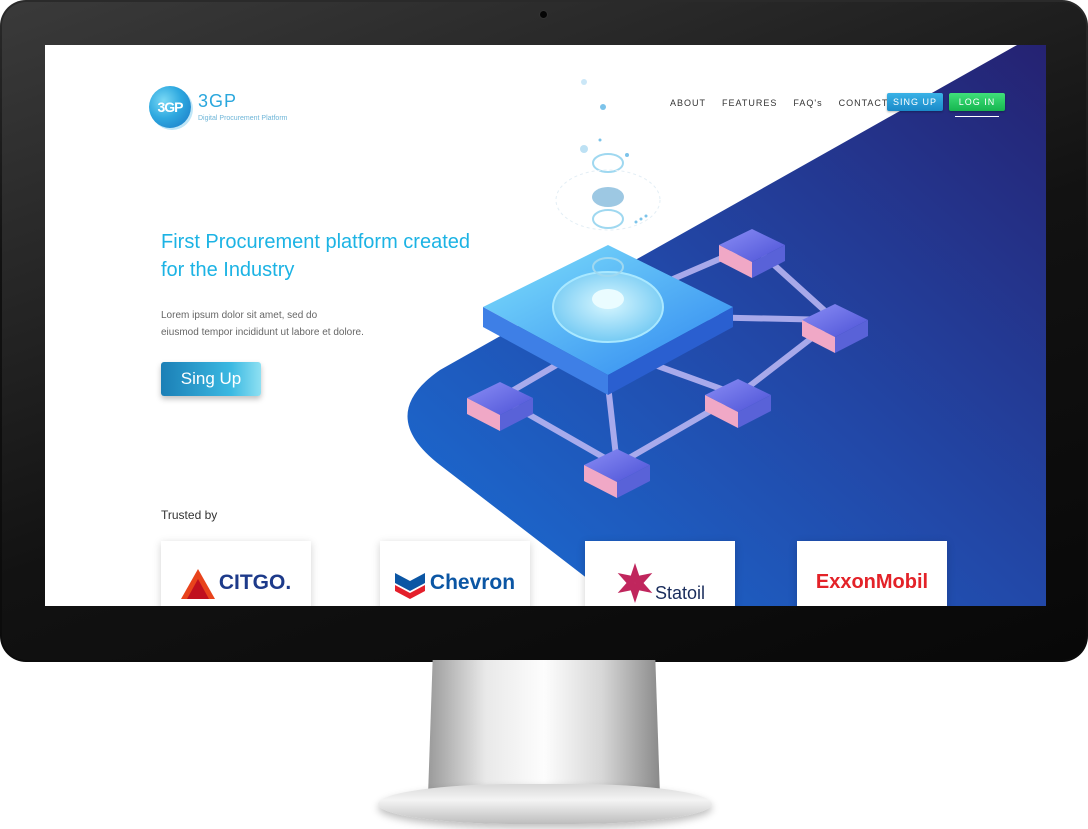 Image resolution: width=1088 pixels, height=829 pixels. What do you see at coordinates (544, 728) in the screenshot?
I see `monitor-stand` at bounding box center [544, 728].